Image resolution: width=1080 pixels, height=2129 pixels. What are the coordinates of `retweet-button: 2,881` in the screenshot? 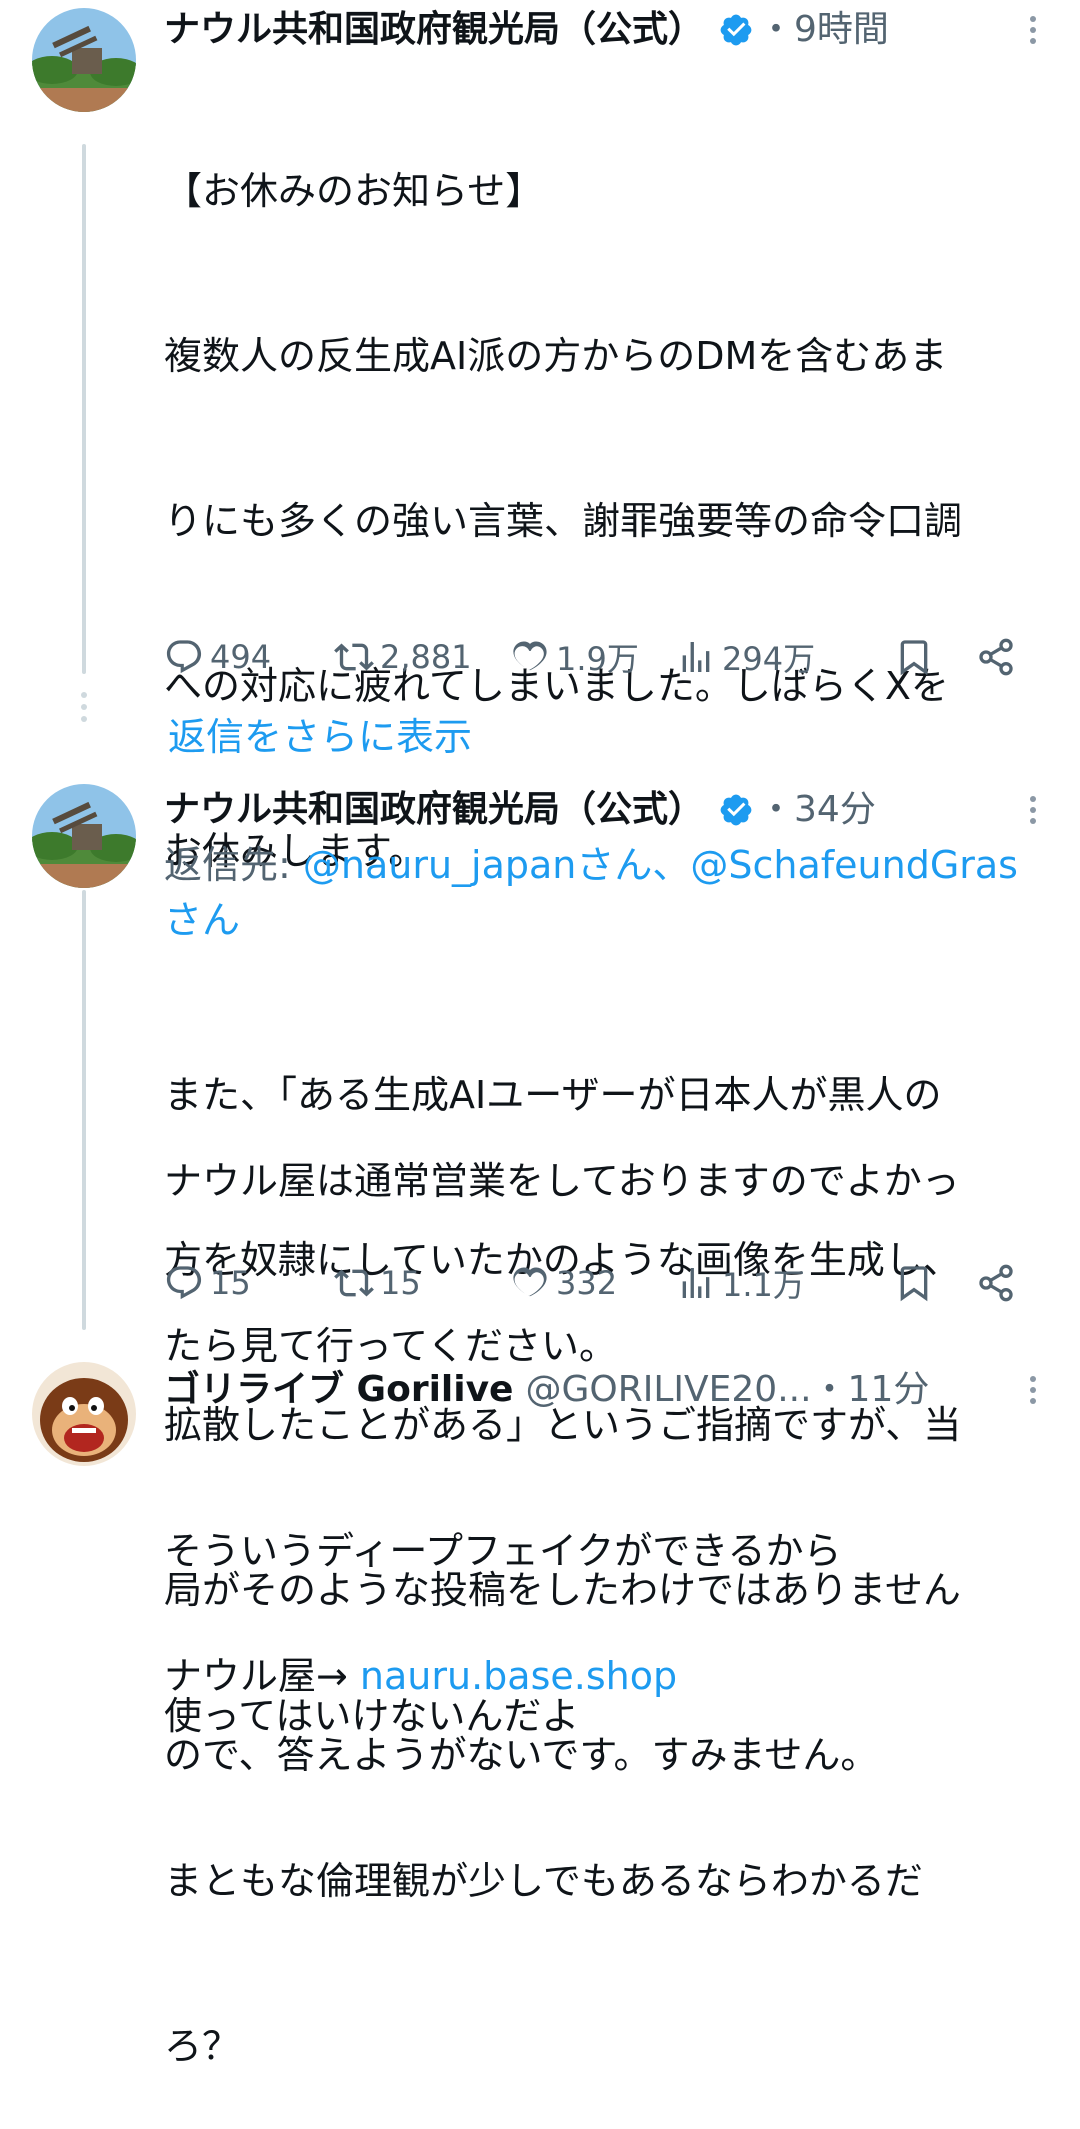 It's located at (403, 657).